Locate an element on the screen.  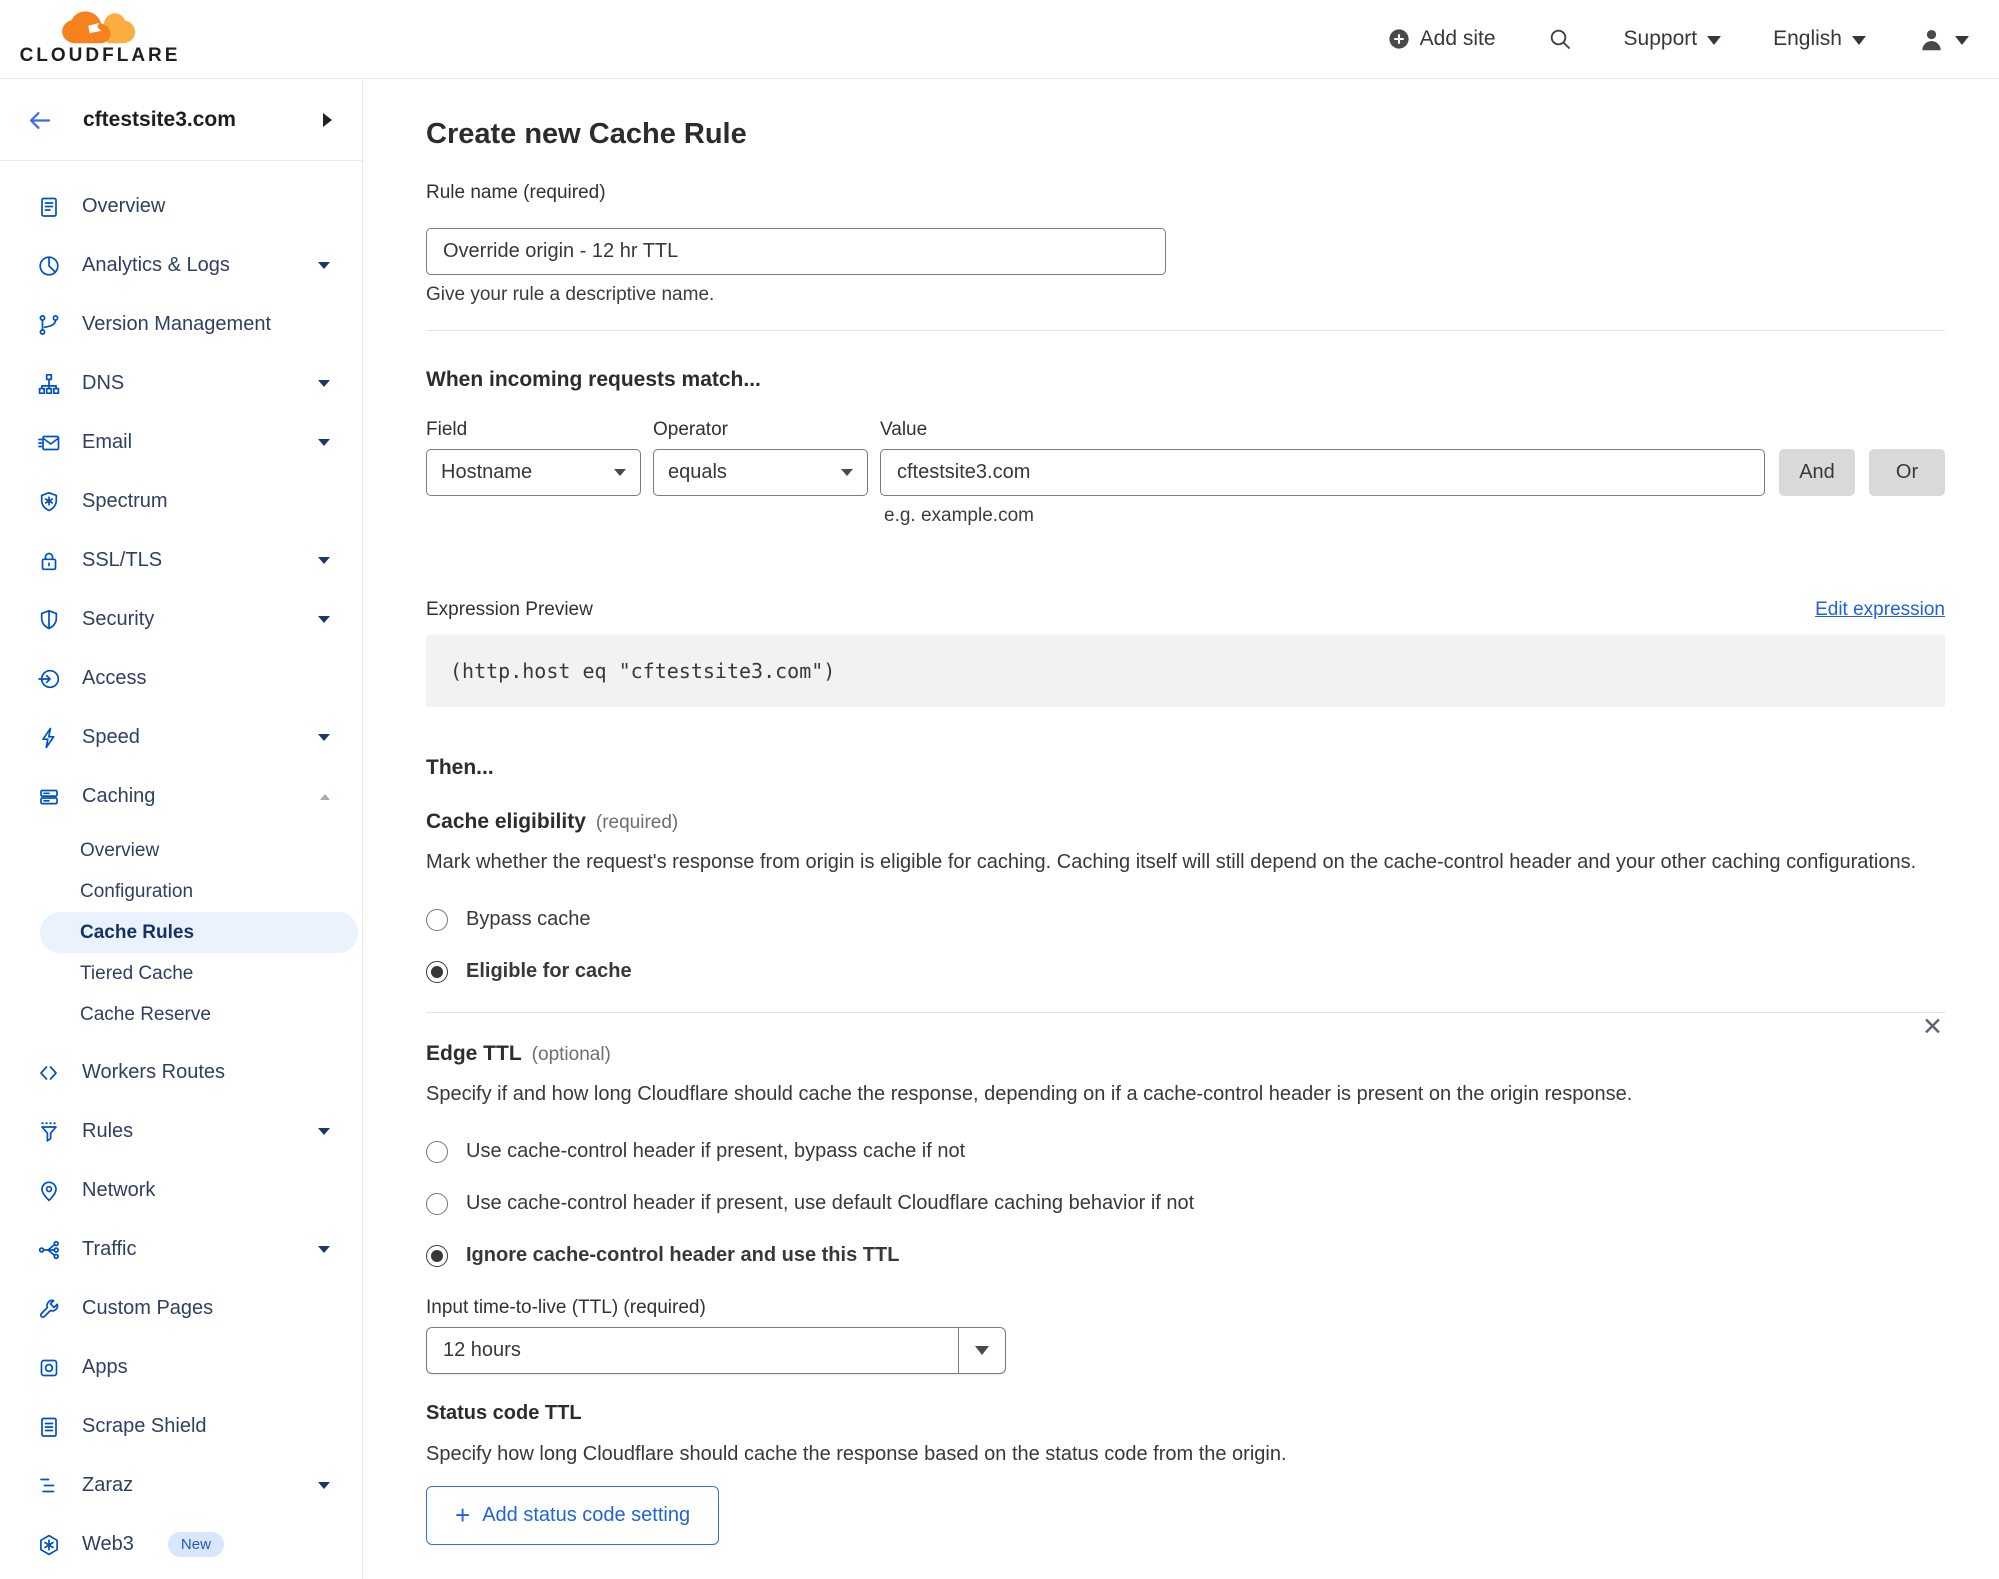
radio-bypass-cache: Bypass cache is located at coordinates (1185, 919).